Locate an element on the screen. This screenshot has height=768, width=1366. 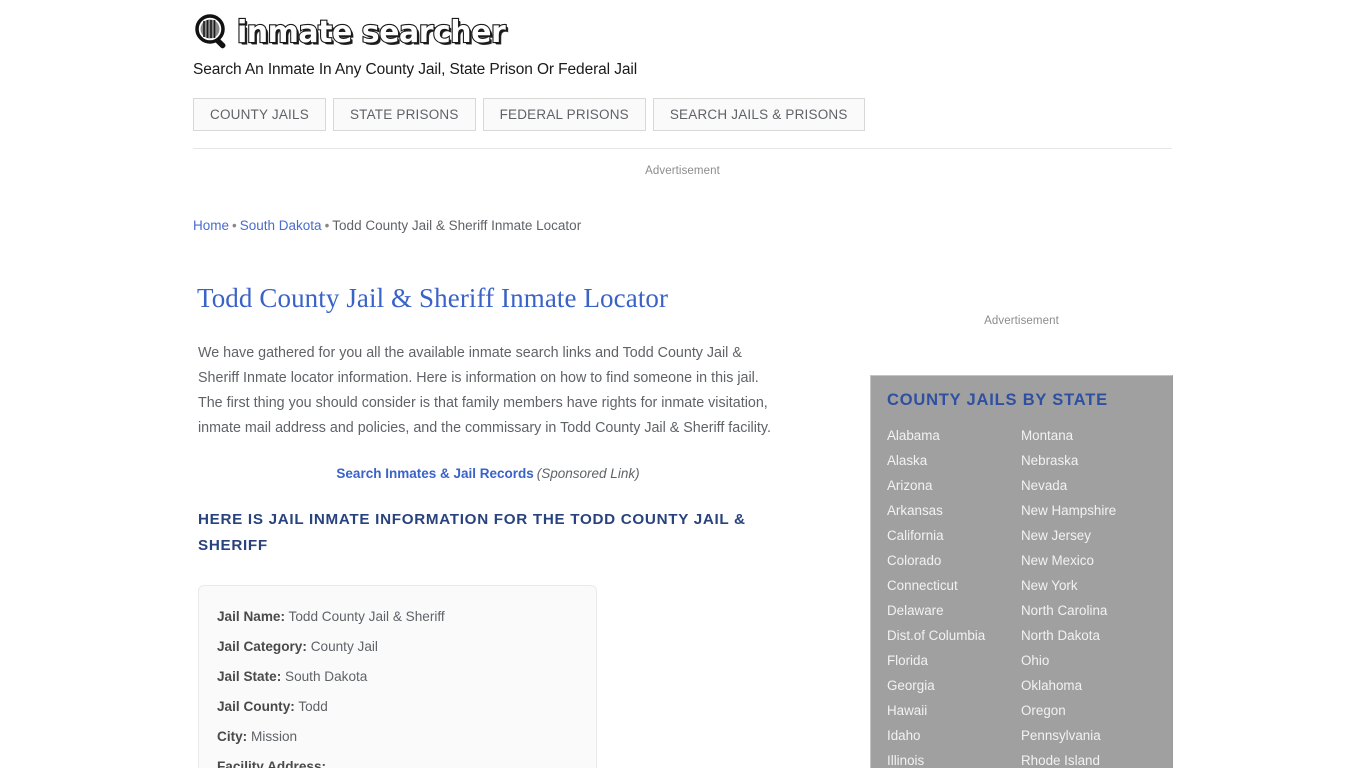
sidebar-advertisement-label: Advertisement is located at coordinates (1021, 321).